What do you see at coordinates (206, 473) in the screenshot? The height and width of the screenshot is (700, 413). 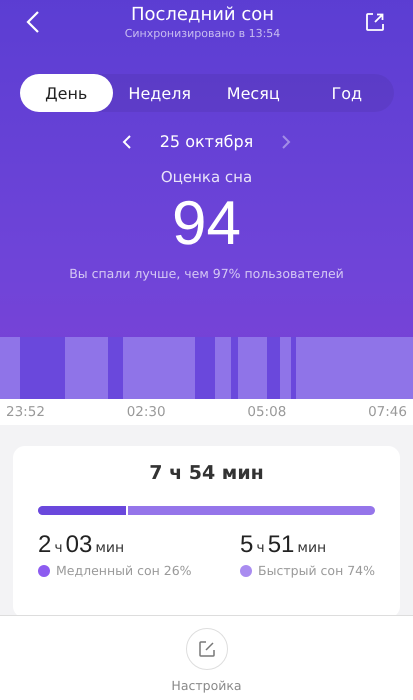 I see `total-sleep-duration: 7 ч 54 мин` at bounding box center [206, 473].